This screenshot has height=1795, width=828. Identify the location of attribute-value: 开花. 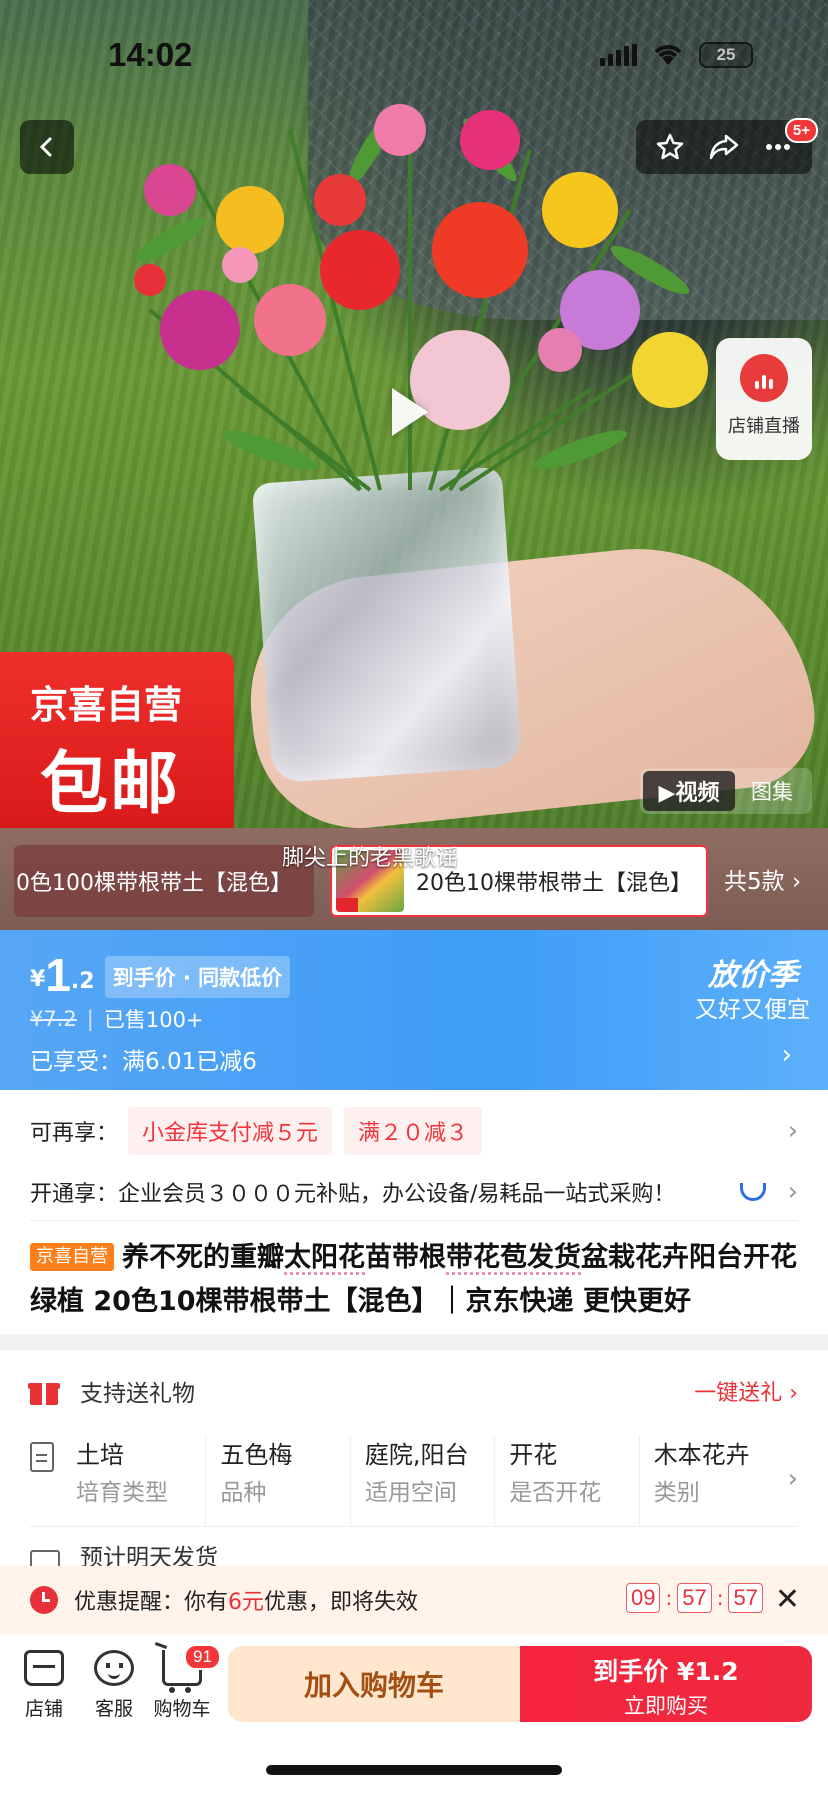
(533, 1455).